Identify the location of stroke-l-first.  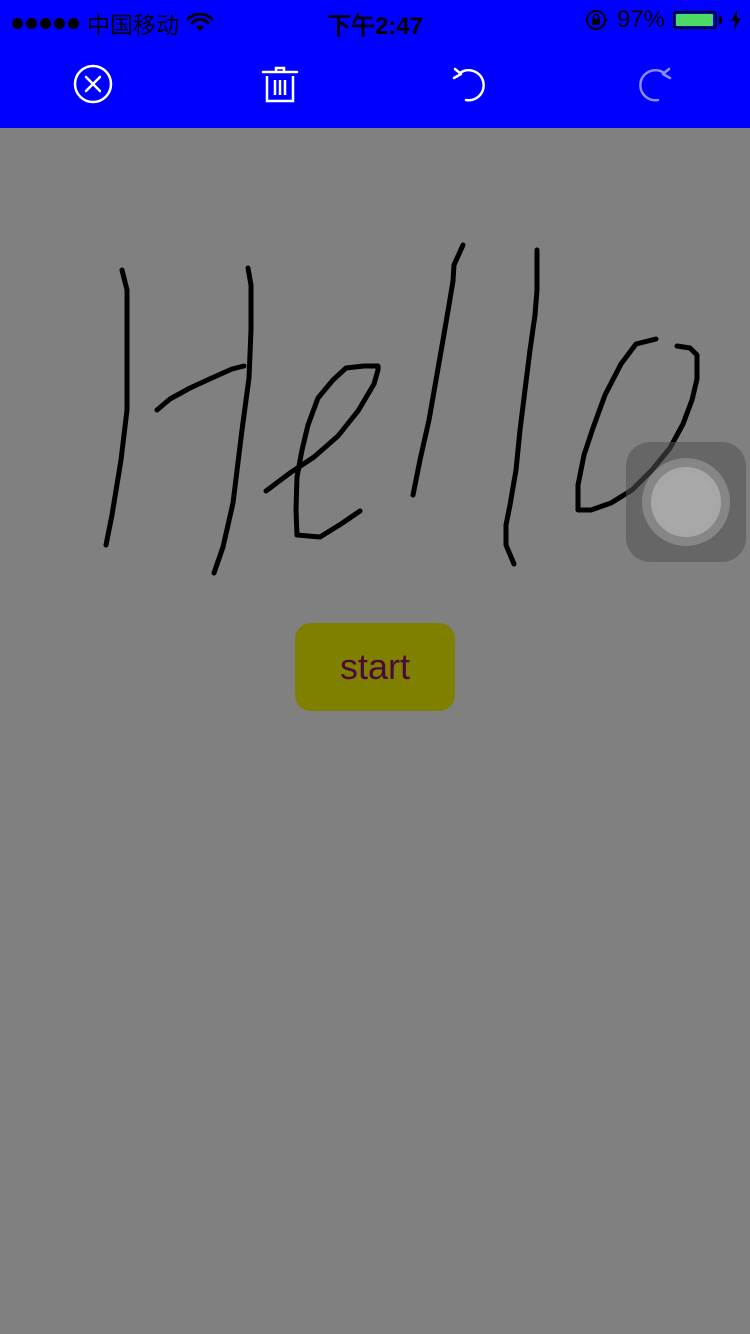
(438, 370).